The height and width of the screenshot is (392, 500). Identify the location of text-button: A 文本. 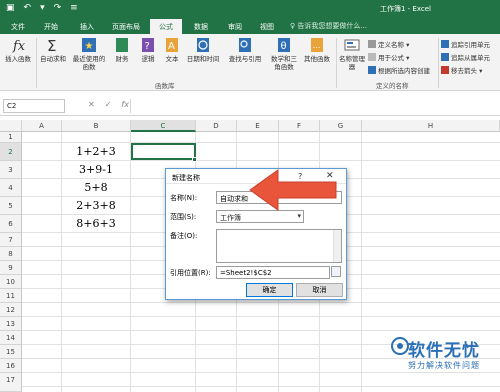
(172, 50).